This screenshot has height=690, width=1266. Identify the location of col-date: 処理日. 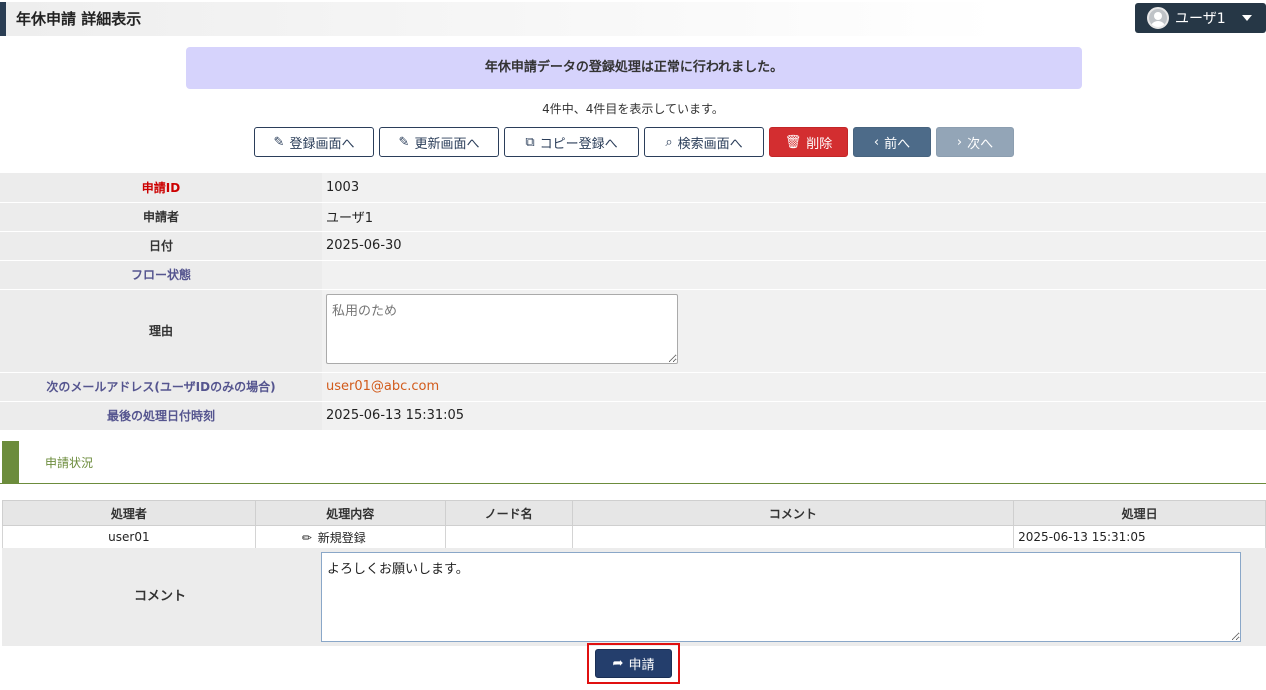
(1139, 513).